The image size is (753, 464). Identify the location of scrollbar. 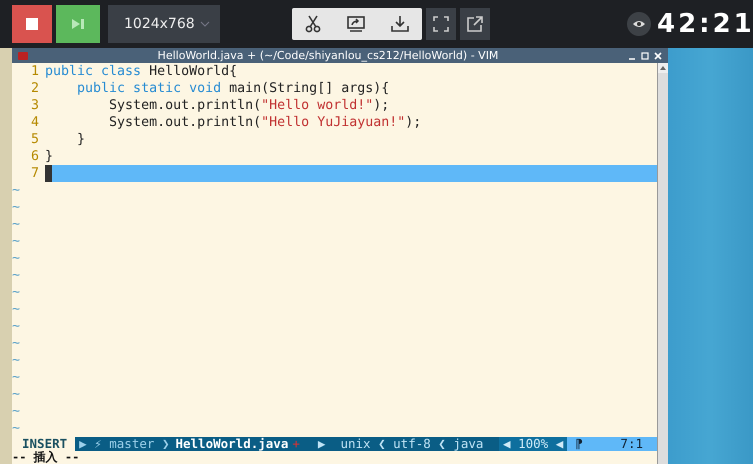
(662, 263).